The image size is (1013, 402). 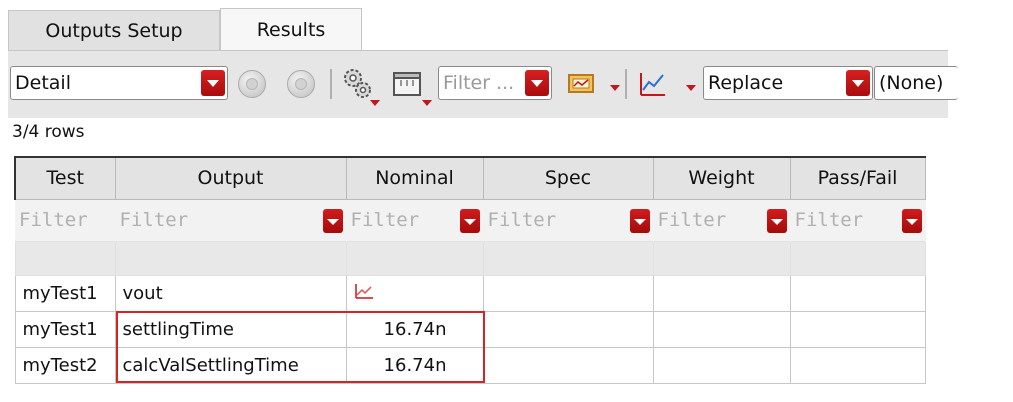 I want to click on view-select-value: Detail, so click(x=43, y=83).